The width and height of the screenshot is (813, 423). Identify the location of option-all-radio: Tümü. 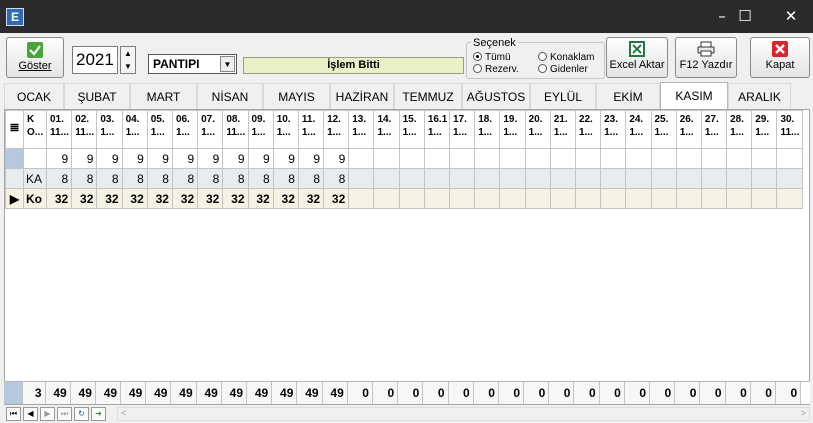
(492, 57).